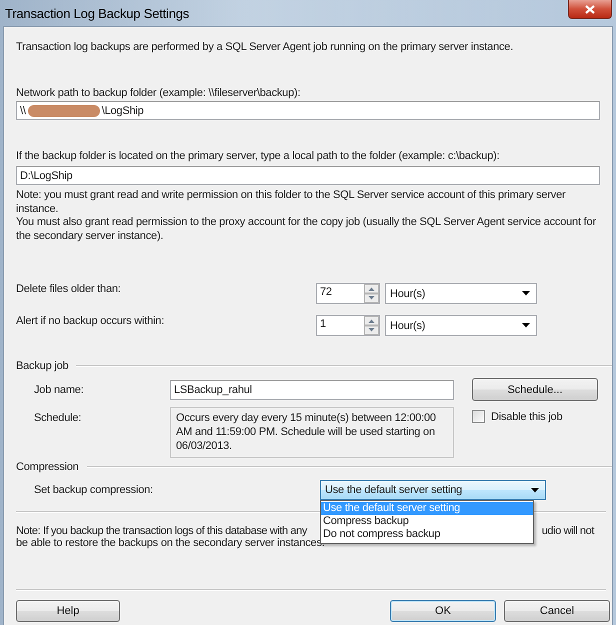 The width and height of the screenshot is (616, 625). Describe the element at coordinates (348, 293) in the screenshot. I see `spin-box: 72` at that location.